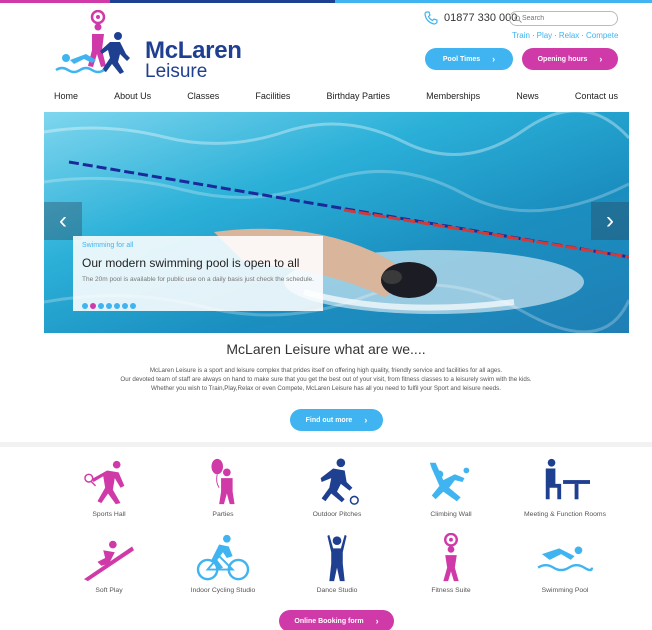  I want to click on swimmer-icon, so click(565, 559).